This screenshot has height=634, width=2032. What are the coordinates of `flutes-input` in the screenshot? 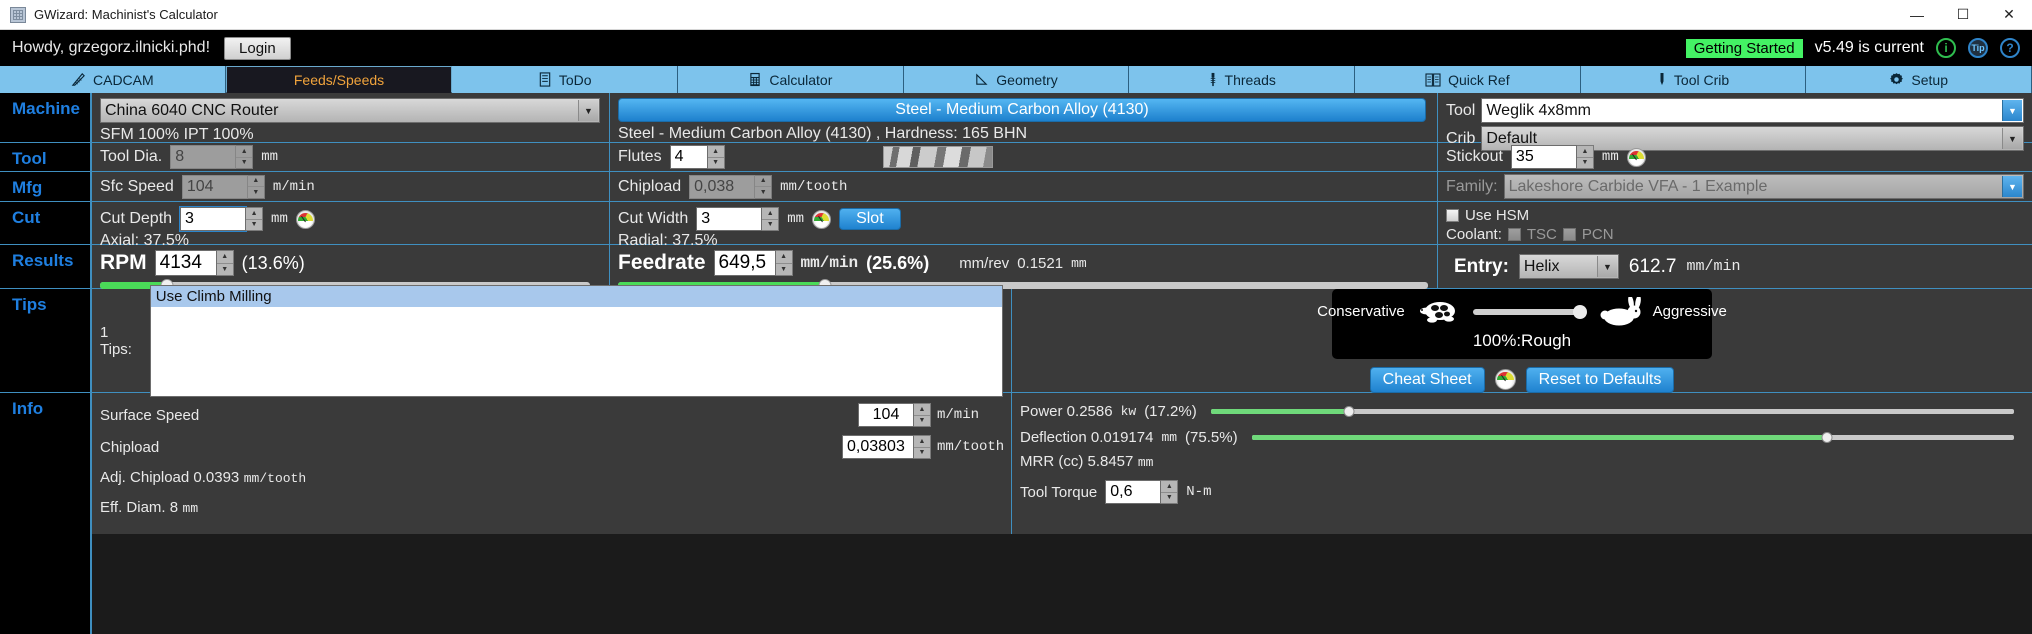 It's located at (688, 157).